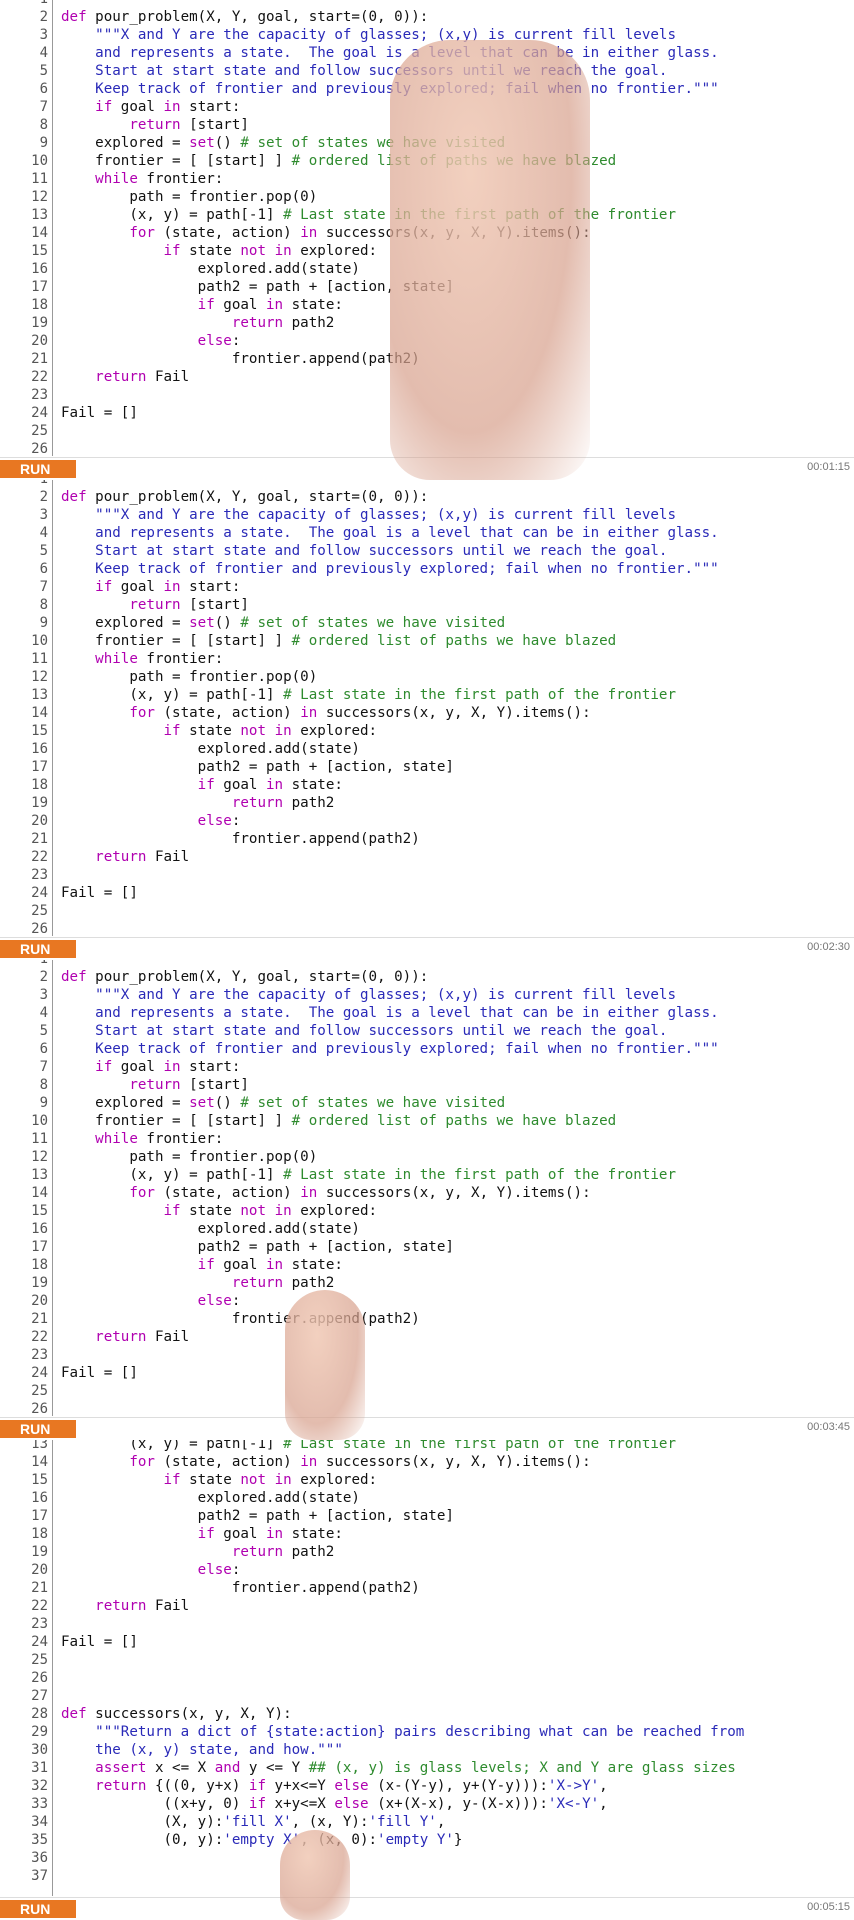 The width and height of the screenshot is (854, 1920). Describe the element at coordinates (39, 1822) in the screenshot. I see `line-number: 34` at that location.